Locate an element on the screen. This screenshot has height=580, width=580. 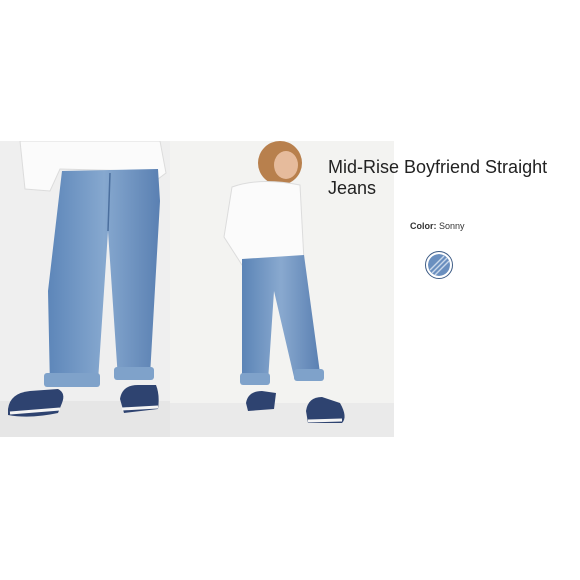
product-title: Mid-Rise Boyfriend Straight Jeans is located at coordinates (438, 177).